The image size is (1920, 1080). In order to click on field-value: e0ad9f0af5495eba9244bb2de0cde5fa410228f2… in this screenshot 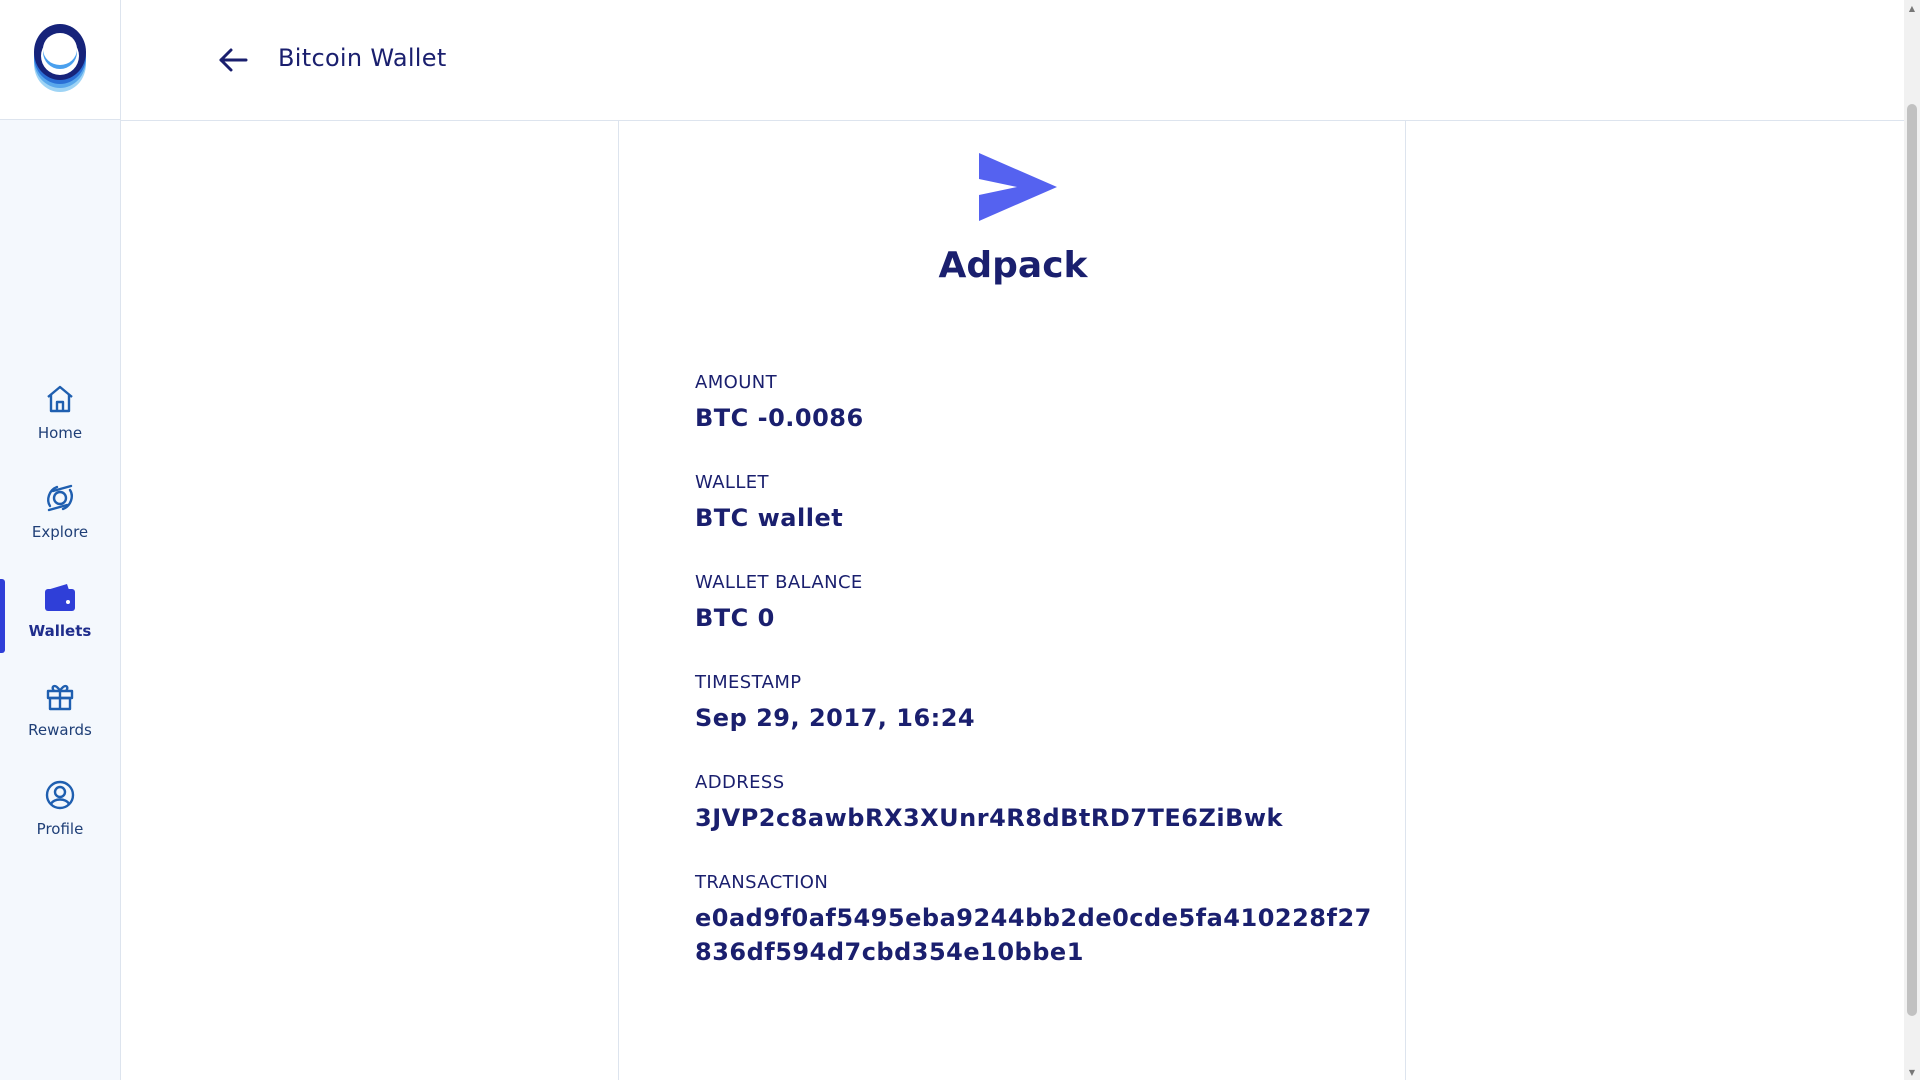, I will do `click(1035, 935)`.